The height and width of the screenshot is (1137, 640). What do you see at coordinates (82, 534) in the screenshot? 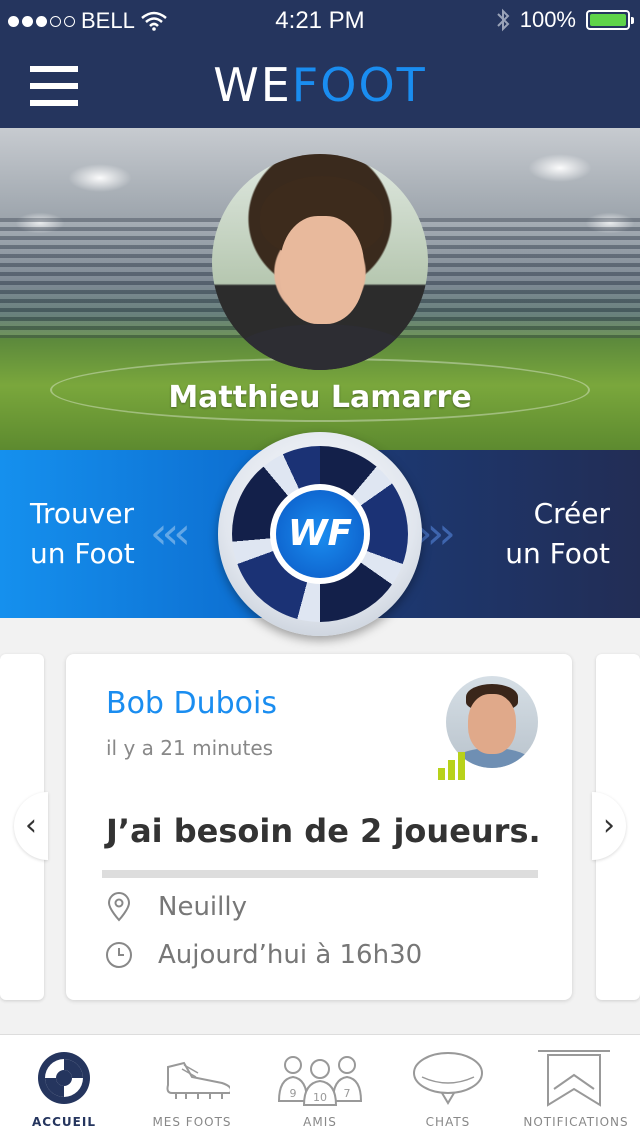
I see `find-foot-label: Trouver un Foot` at bounding box center [82, 534].